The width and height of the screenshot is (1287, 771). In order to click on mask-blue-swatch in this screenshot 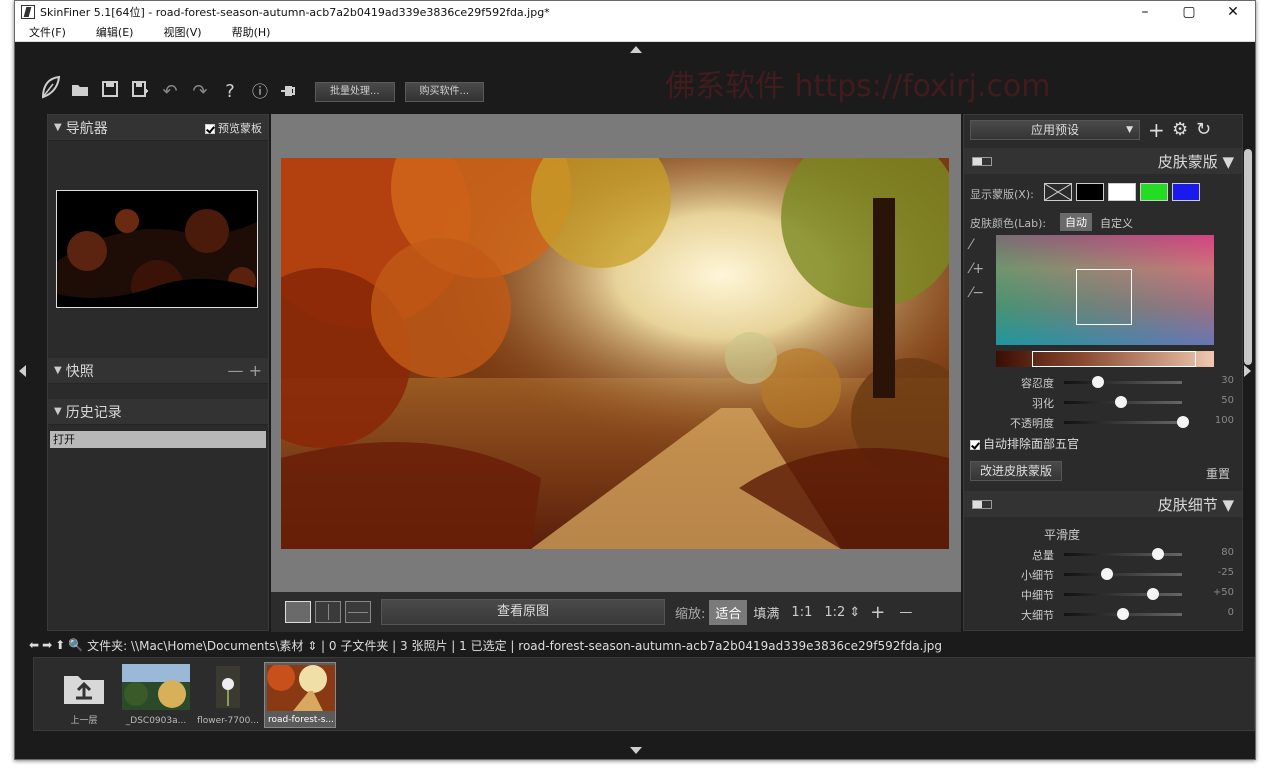, I will do `click(1186, 192)`.